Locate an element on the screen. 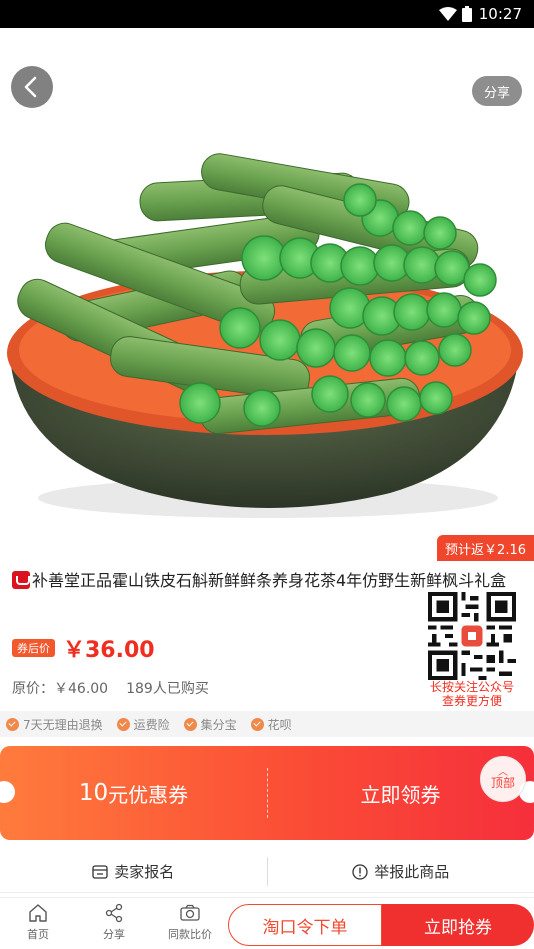 This screenshot has height=949, width=534. service-item: 7天无理由退换 is located at coordinates (54, 724).